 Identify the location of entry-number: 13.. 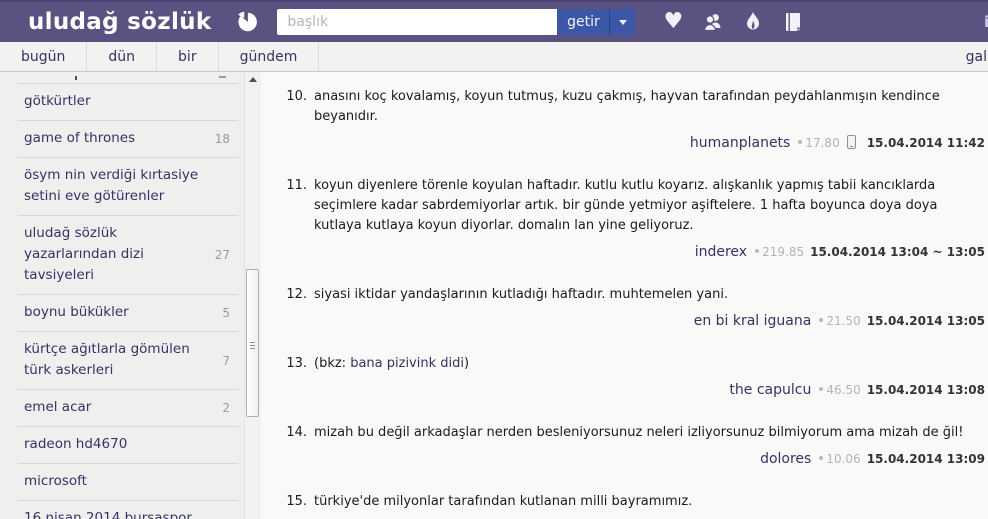
(296, 363).